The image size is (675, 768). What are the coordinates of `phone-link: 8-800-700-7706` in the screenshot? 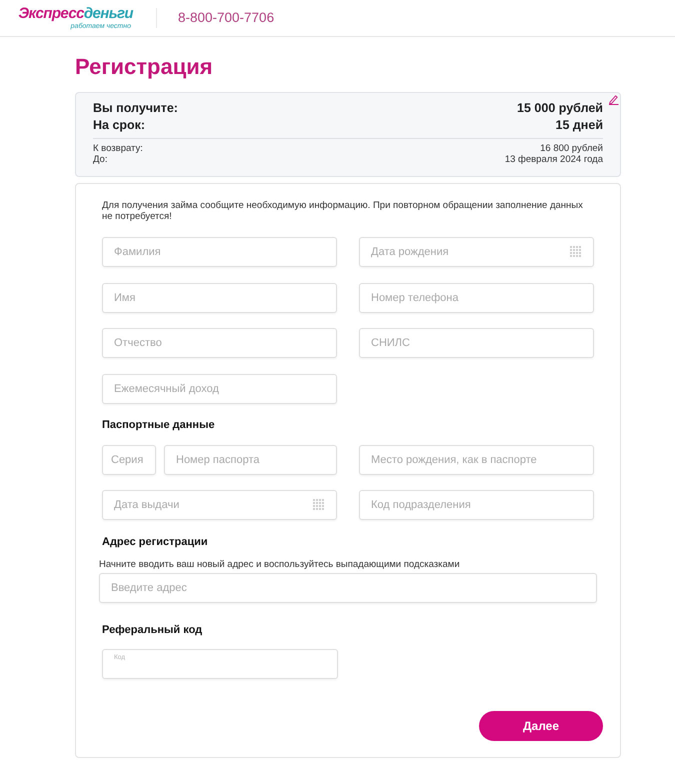 It's located at (226, 18).